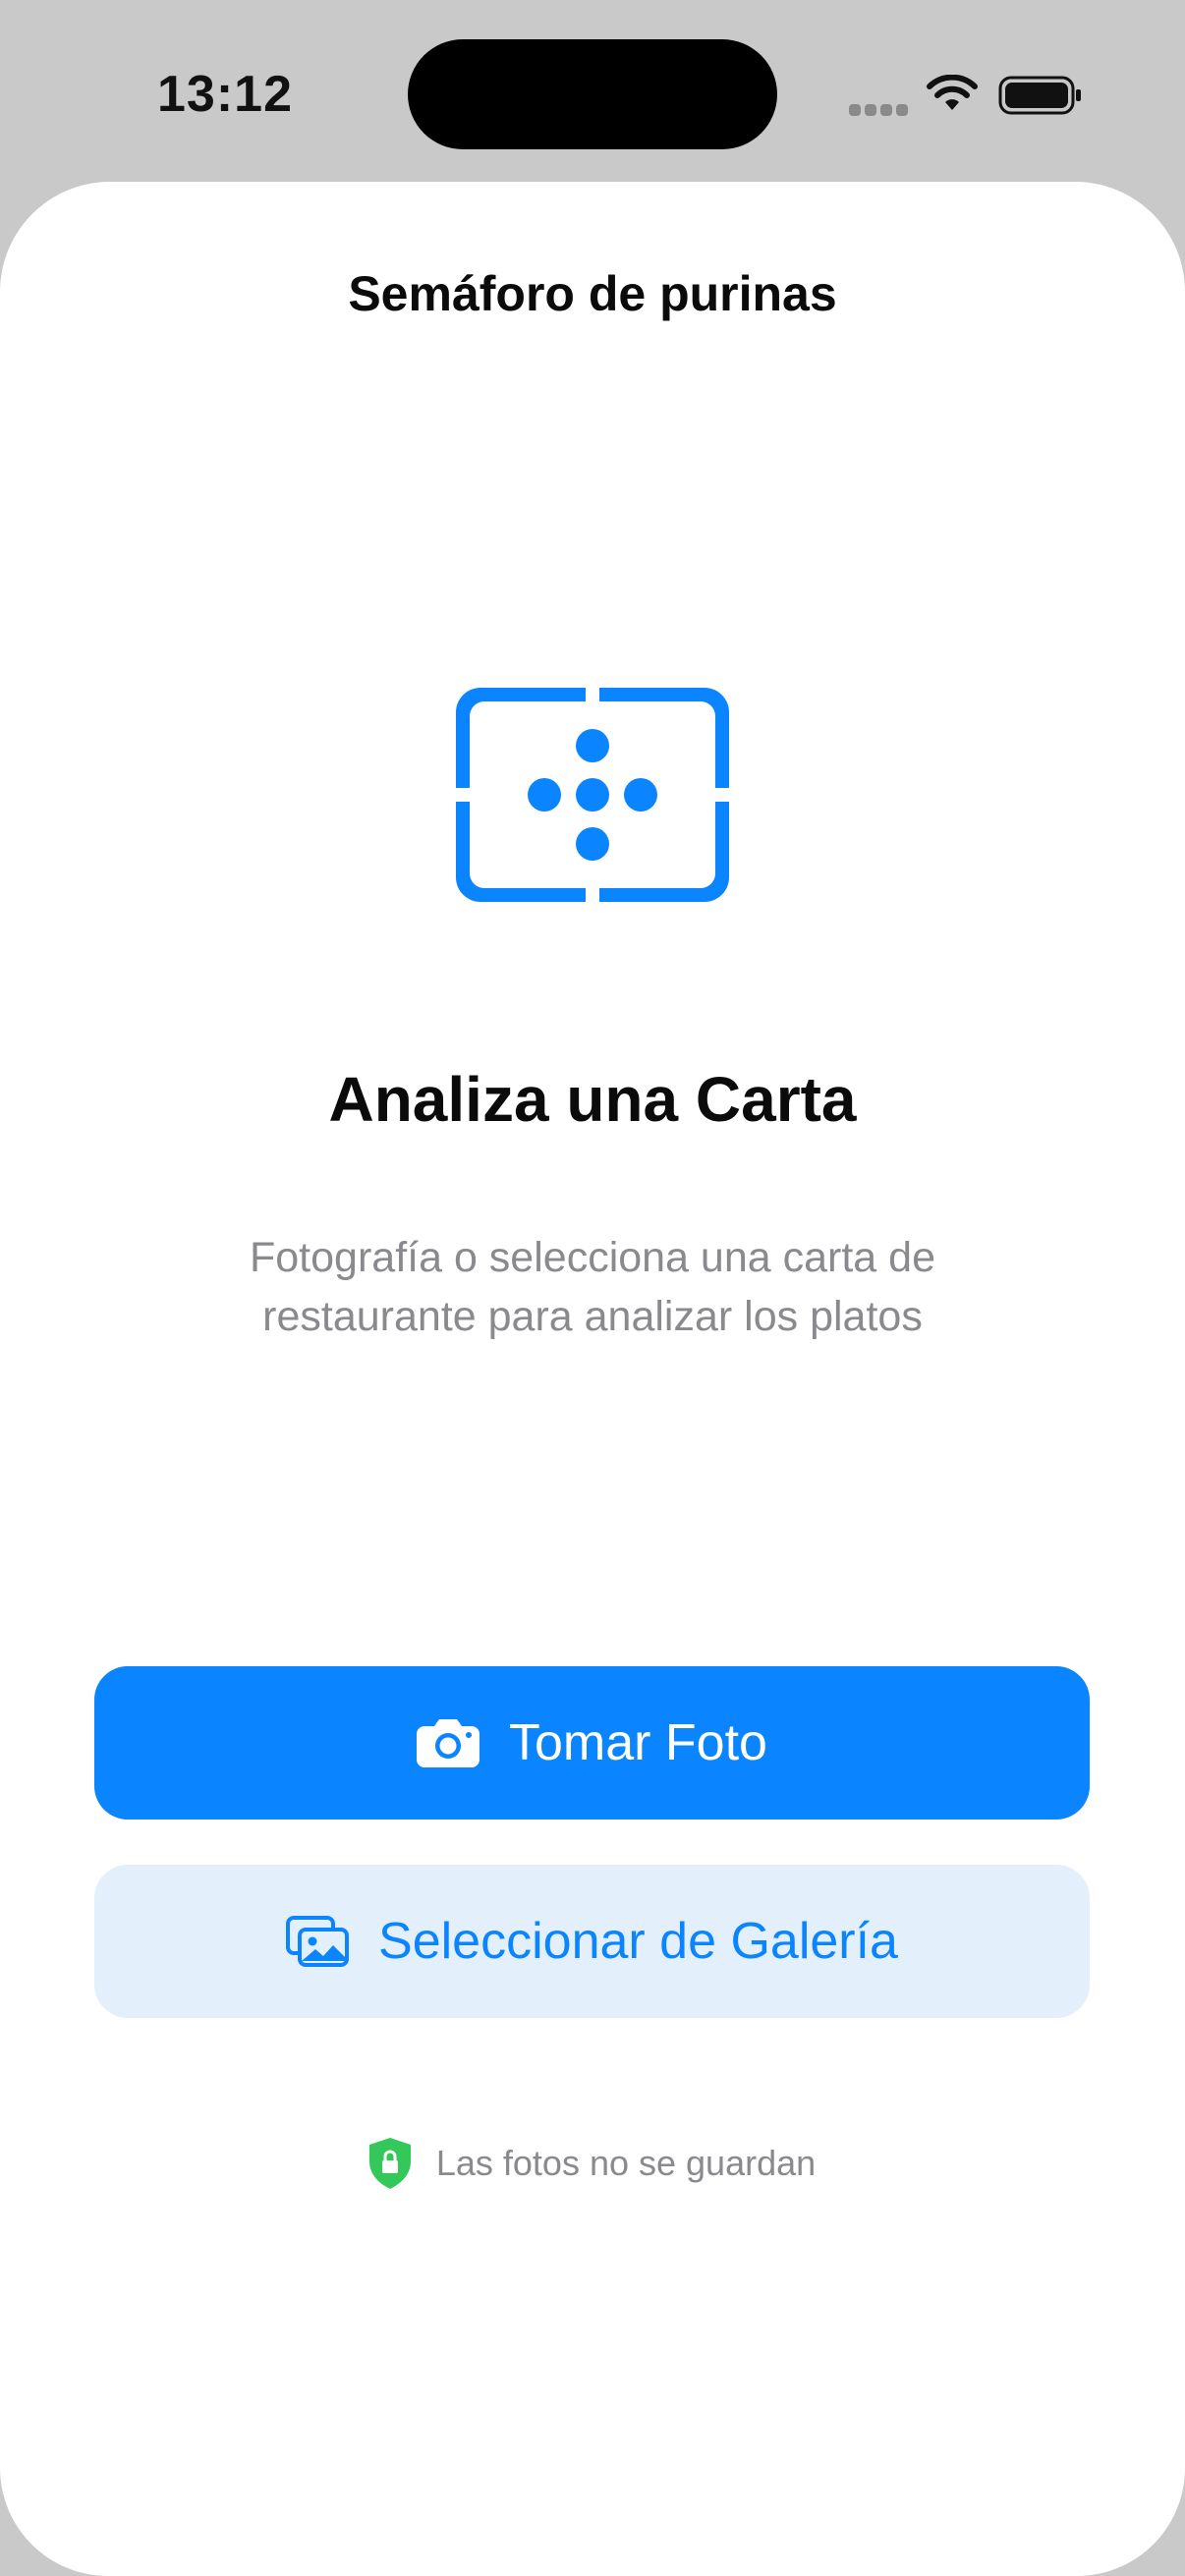 The height and width of the screenshot is (2576, 1185). Describe the element at coordinates (318, 1941) in the screenshot. I see `photo-stack-icon` at that location.